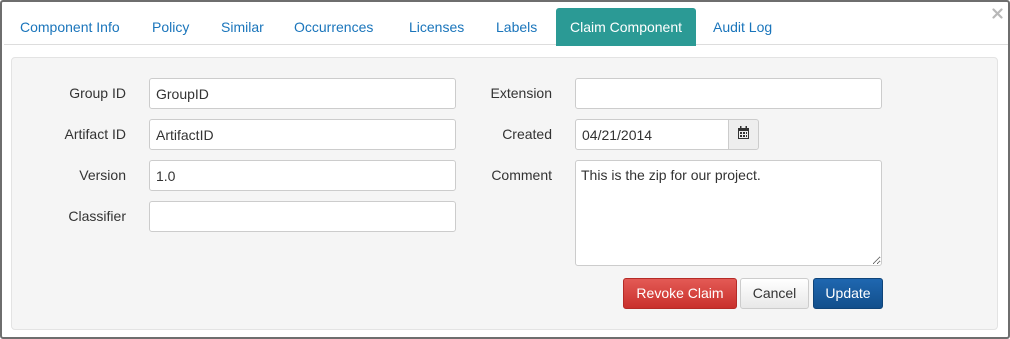 The width and height of the screenshot is (1010, 339). I want to click on classifier-field, so click(302, 216).